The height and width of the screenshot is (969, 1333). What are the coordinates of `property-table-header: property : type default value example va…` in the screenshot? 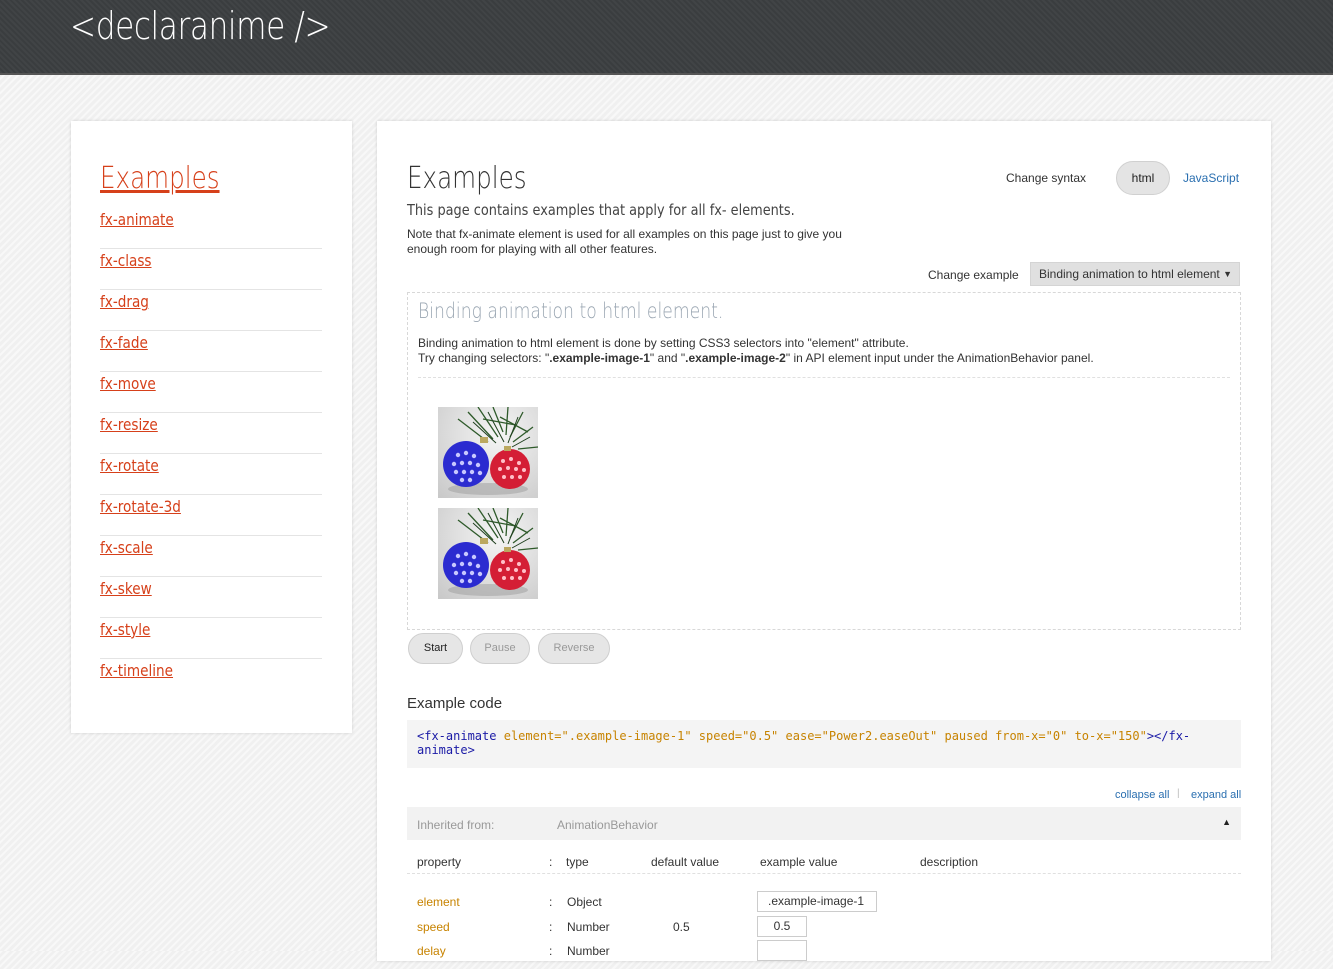 It's located at (824, 861).